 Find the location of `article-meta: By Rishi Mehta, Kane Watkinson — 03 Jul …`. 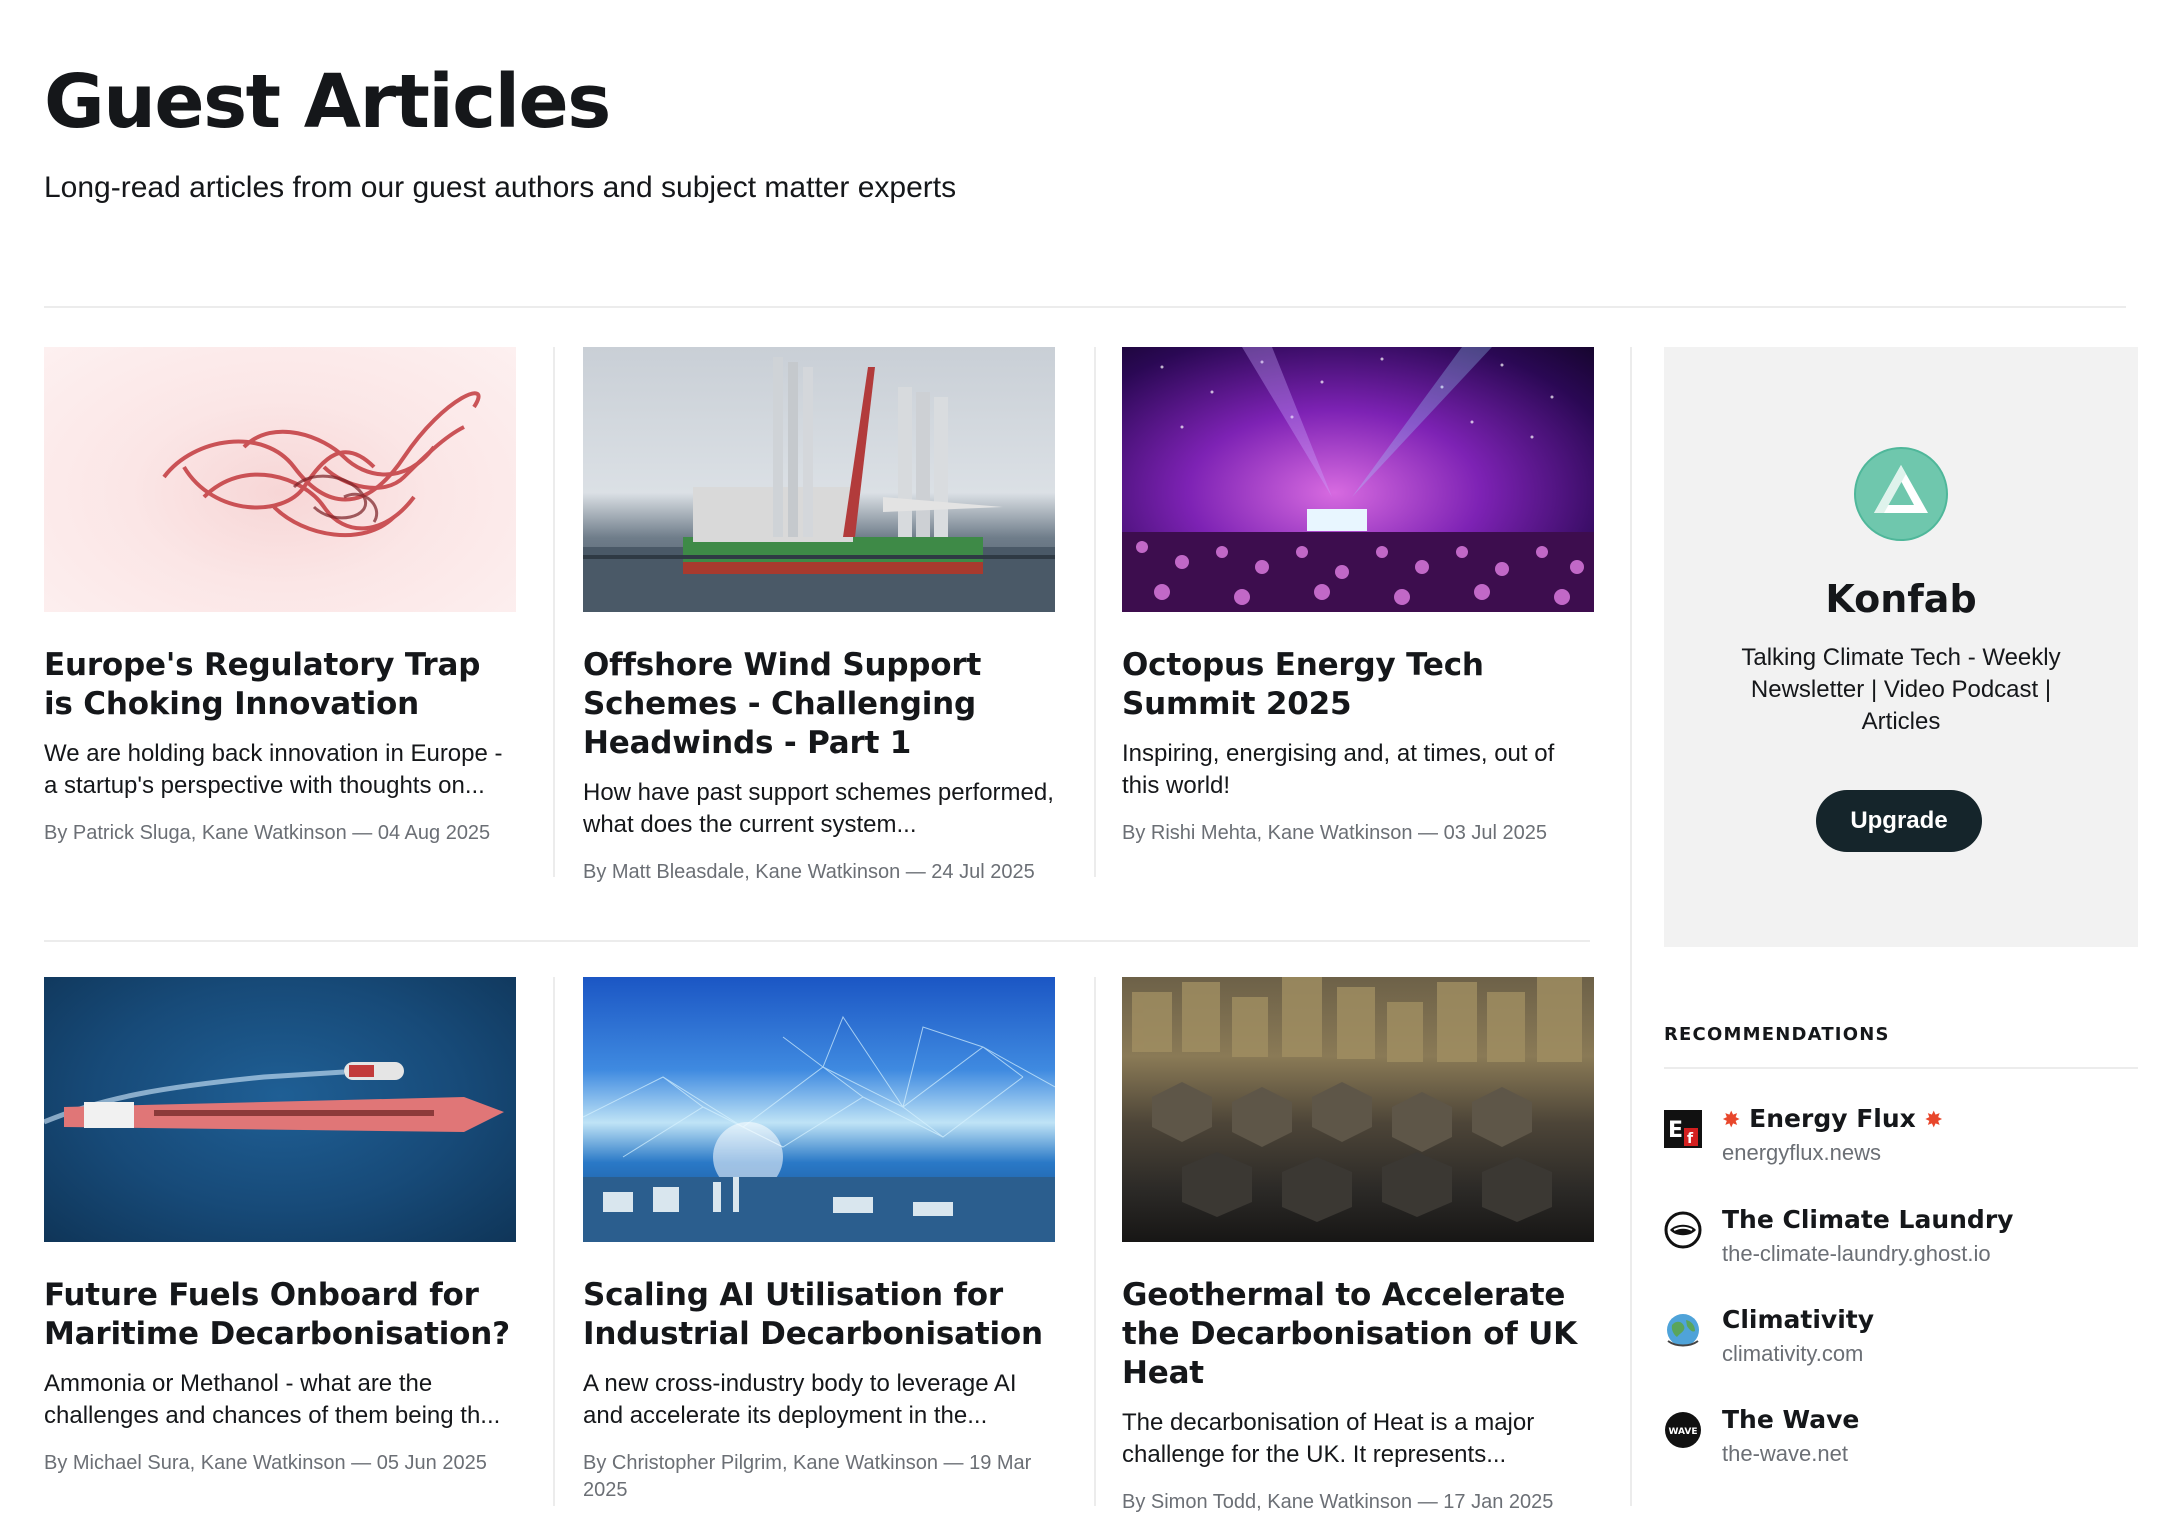

article-meta: By Rishi Mehta, Kane Watkinson — 03 Jul … is located at coordinates (1335, 833).